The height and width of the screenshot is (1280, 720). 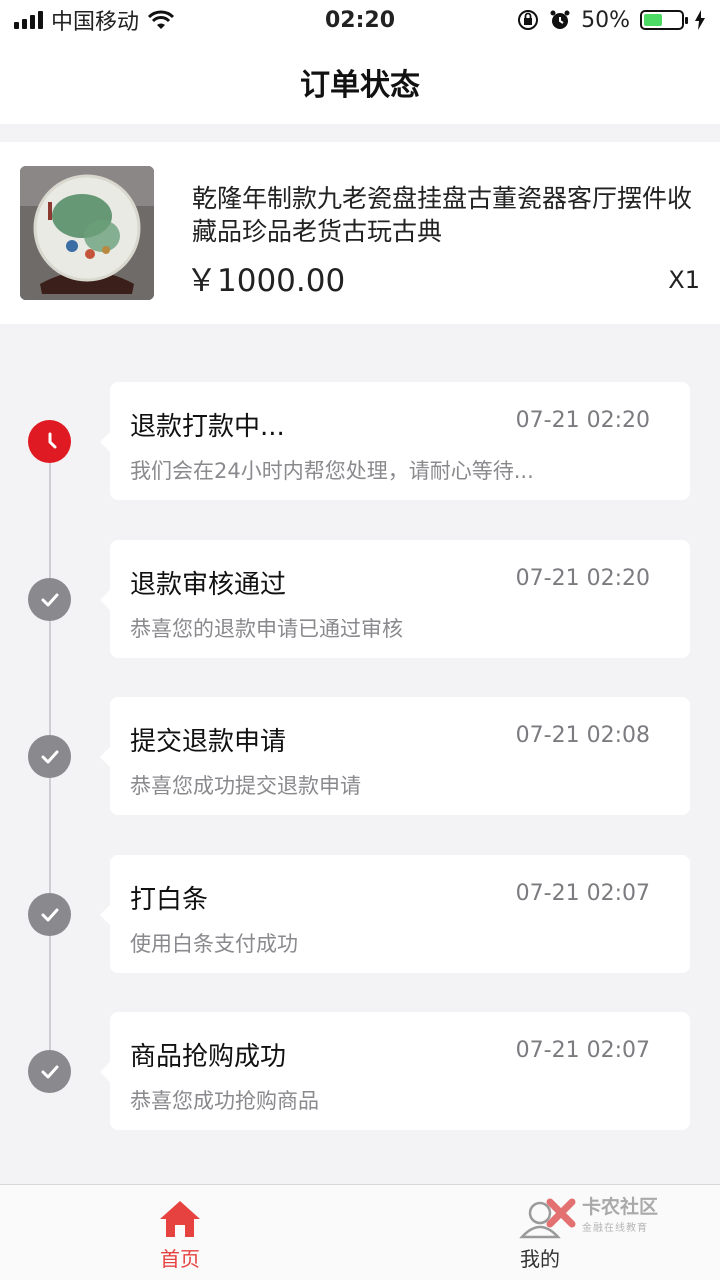 I want to click on page-title: 订单状态, so click(x=360, y=85).